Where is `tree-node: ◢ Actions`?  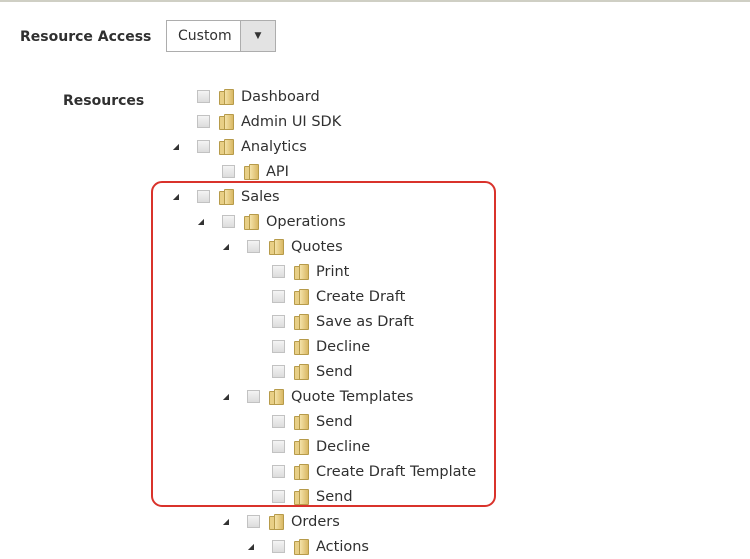
tree-node: ◢ Actions is located at coordinates (308, 546).